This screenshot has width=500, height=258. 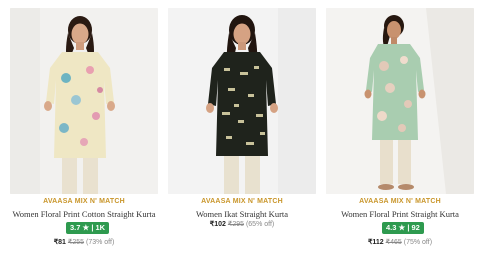 What do you see at coordinates (418, 242) in the screenshot?
I see `discount-label: (75% off)` at bounding box center [418, 242].